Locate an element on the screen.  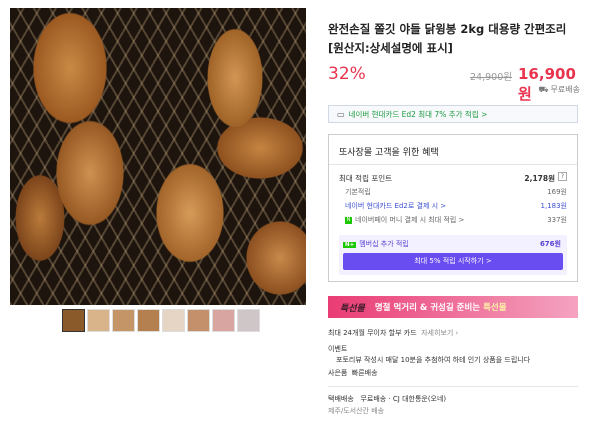
naver-plus-badge: N+ is located at coordinates (350, 245).